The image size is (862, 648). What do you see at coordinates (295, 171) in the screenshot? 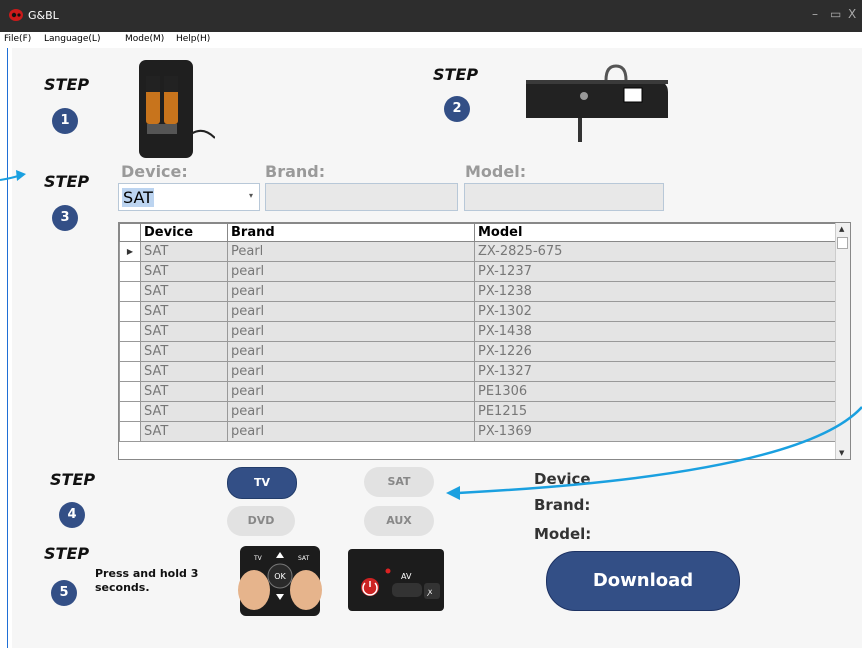
I see `brand-label: Brand:` at bounding box center [295, 171].